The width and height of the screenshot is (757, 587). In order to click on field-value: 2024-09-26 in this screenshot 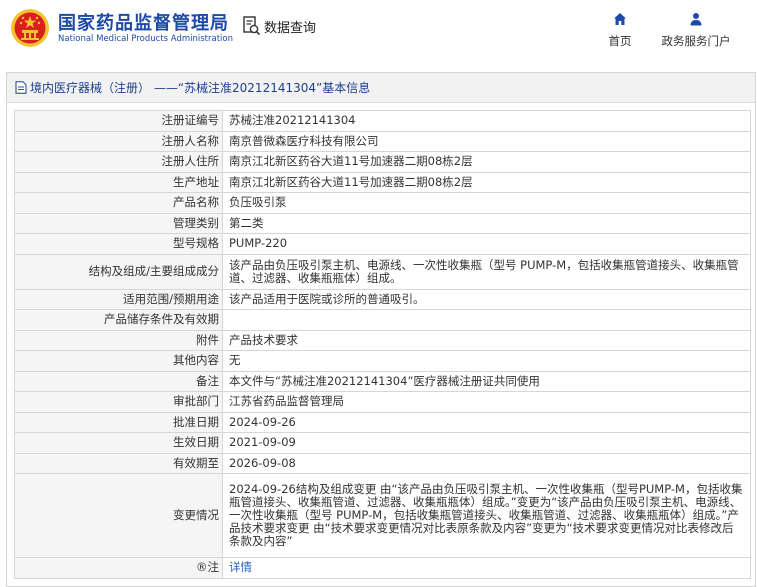, I will do `click(486, 422)`.